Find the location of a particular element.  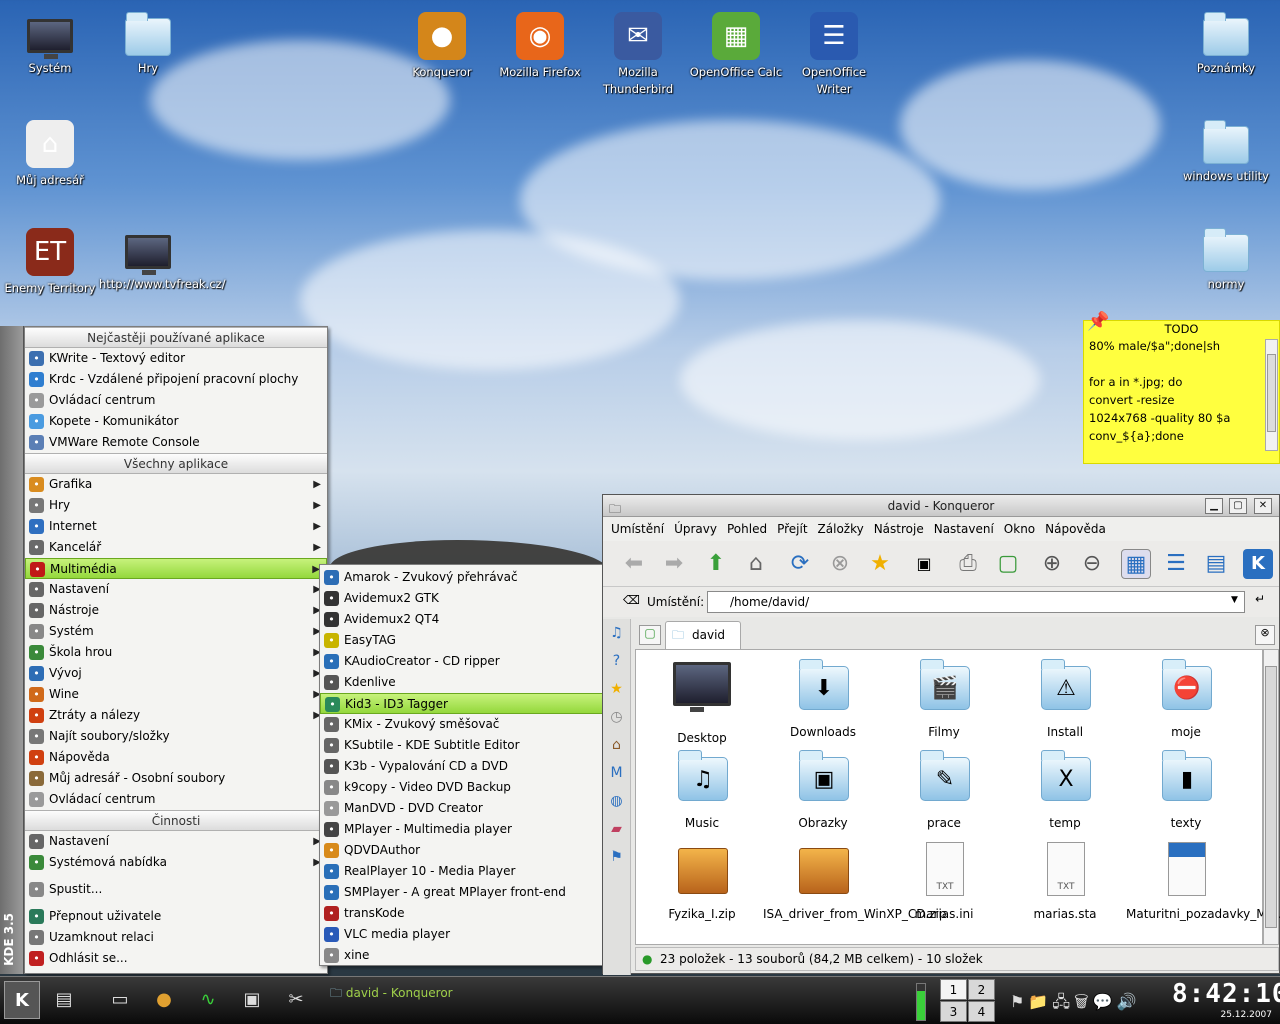

help-icon: ? is located at coordinates (616, 661).